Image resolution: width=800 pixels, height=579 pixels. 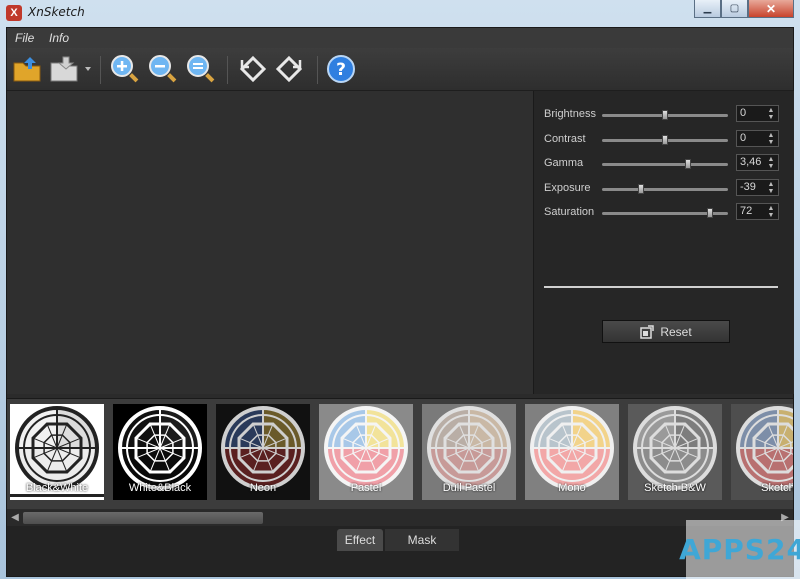 I want to click on open-icon, so click(x=27, y=69).